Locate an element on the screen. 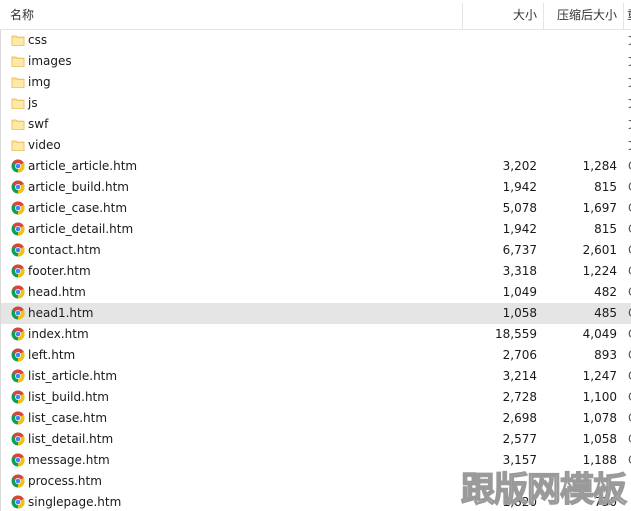  file-row: css文 is located at coordinates (315, 40).